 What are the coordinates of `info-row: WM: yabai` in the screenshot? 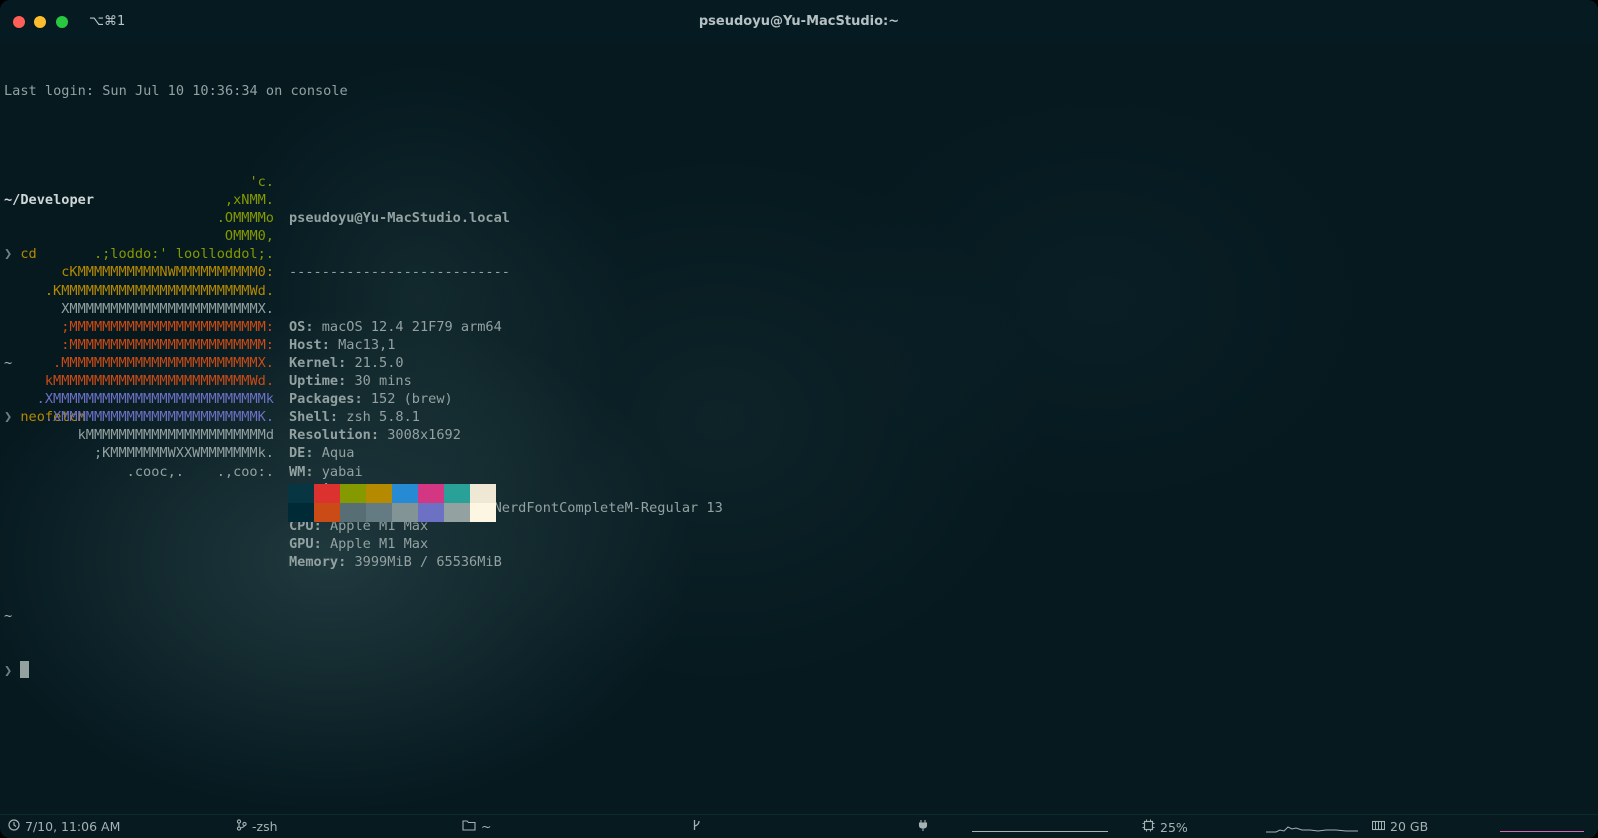 It's located at (326, 471).